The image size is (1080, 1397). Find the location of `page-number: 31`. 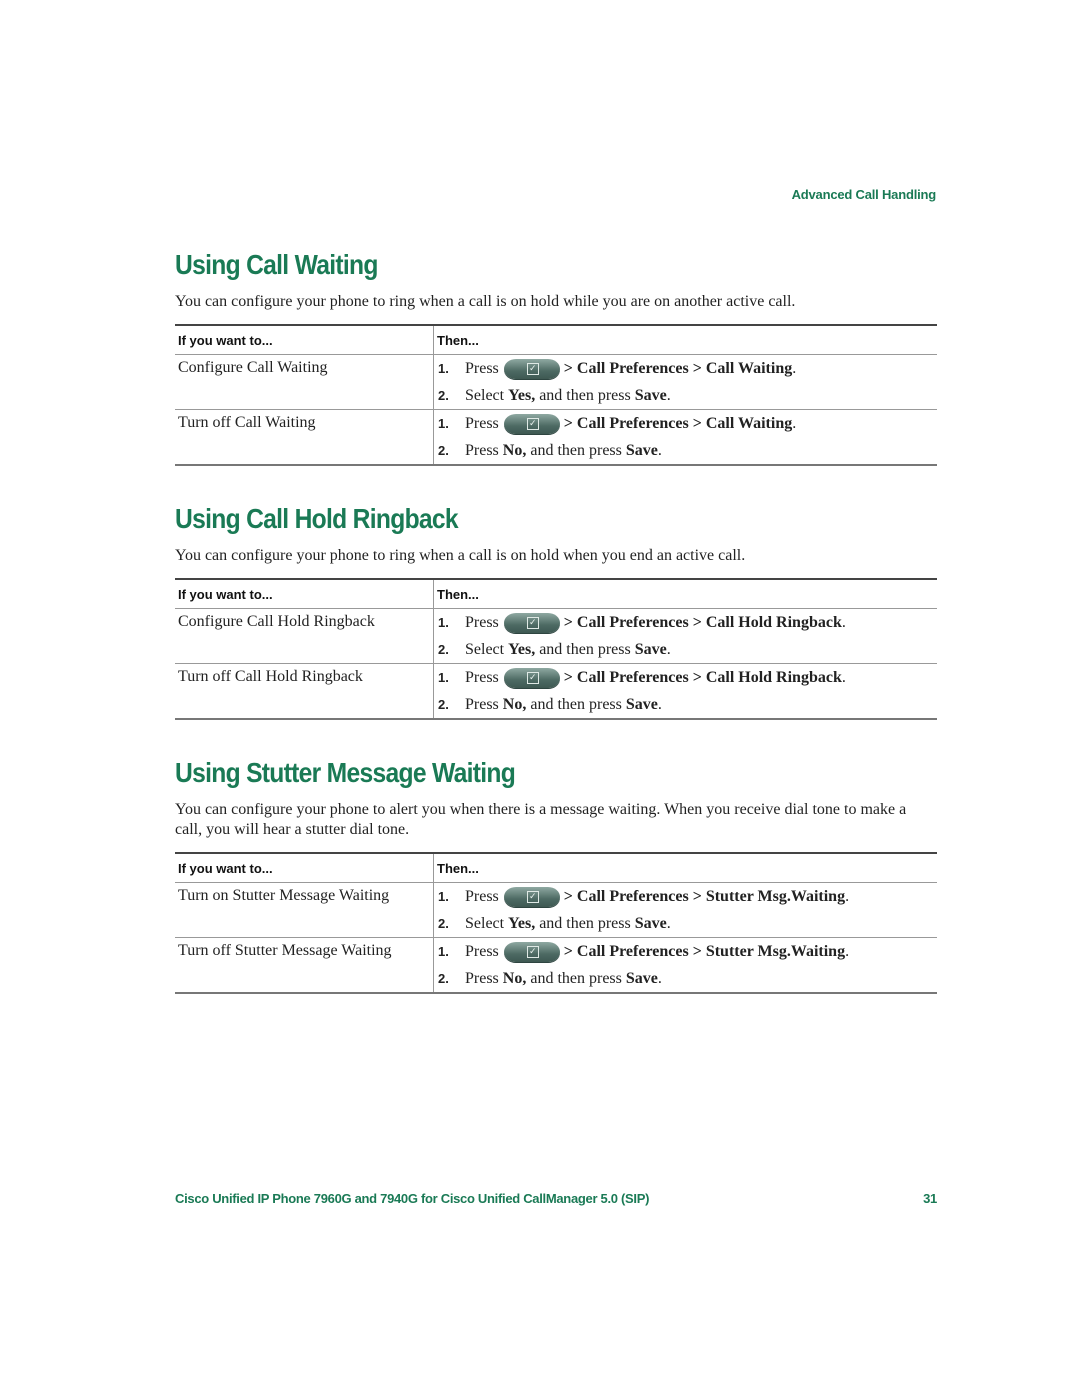

page-number: 31 is located at coordinates (930, 1198).